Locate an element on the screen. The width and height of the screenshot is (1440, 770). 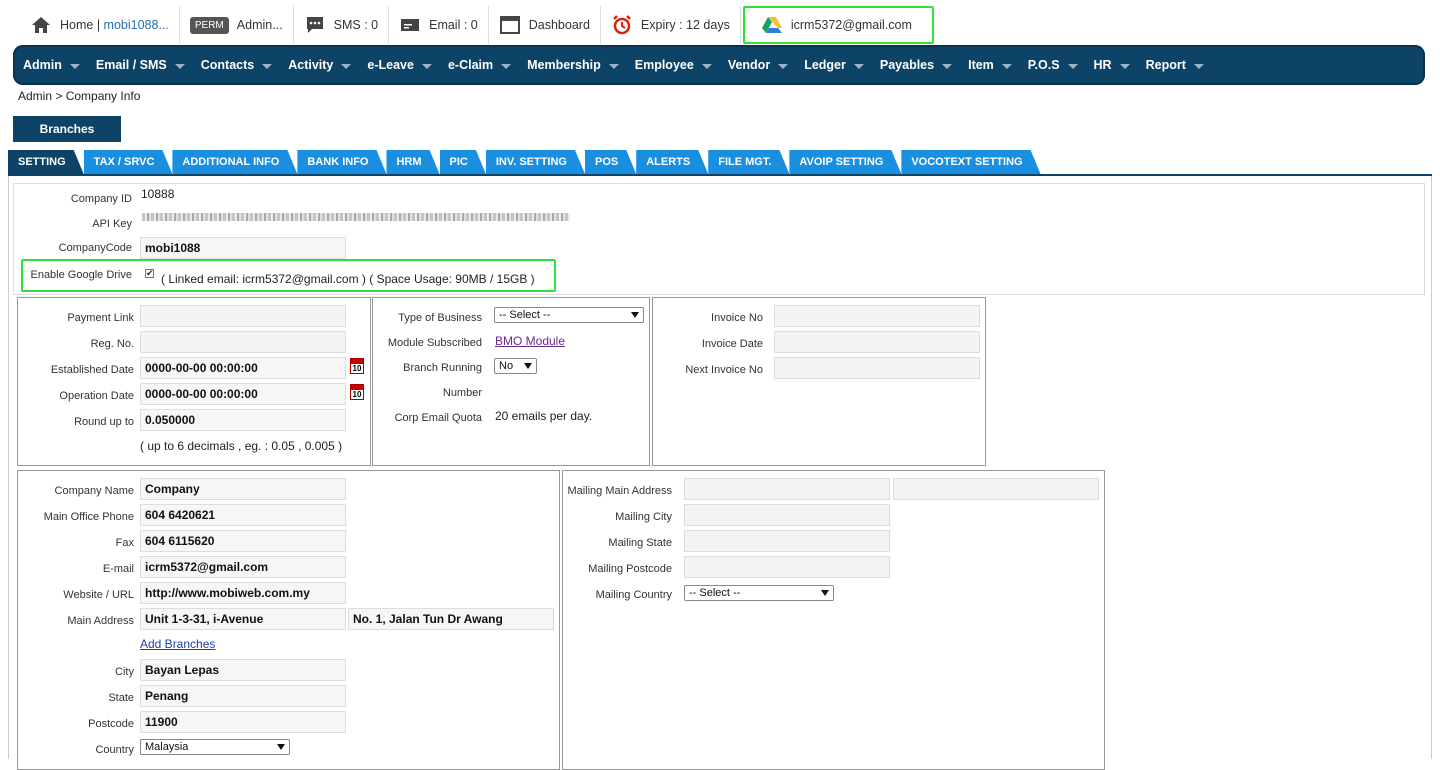
fax-field: 604 6115620 is located at coordinates (243, 541).